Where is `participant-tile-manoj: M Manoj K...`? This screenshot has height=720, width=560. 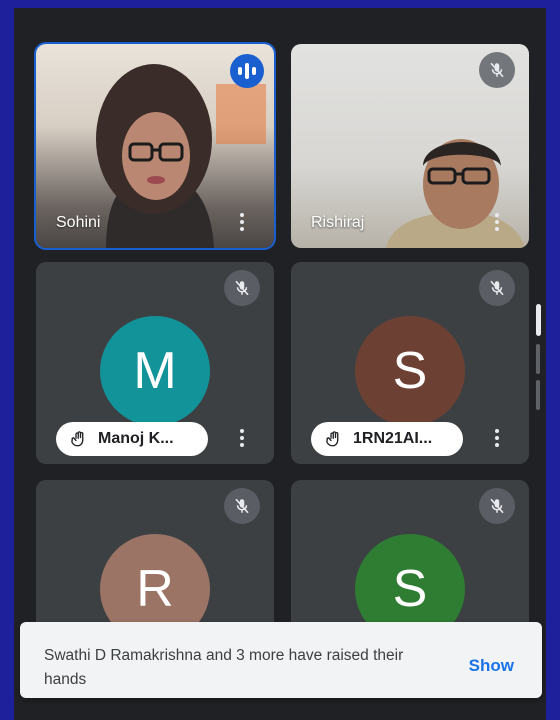 participant-tile-manoj: M Manoj K... is located at coordinates (155, 363).